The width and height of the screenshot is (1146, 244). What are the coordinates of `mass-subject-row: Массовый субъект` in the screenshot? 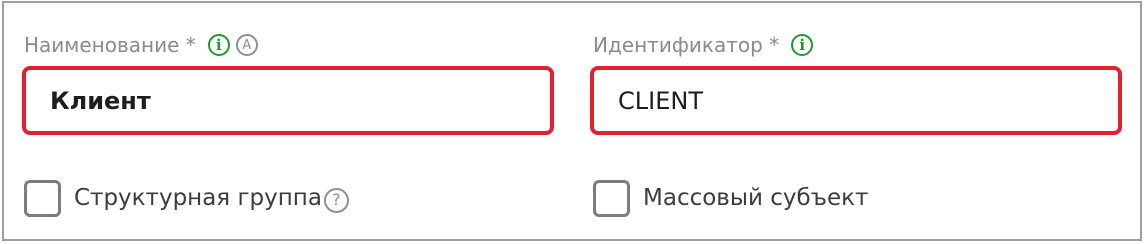 It's located at (730, 198).